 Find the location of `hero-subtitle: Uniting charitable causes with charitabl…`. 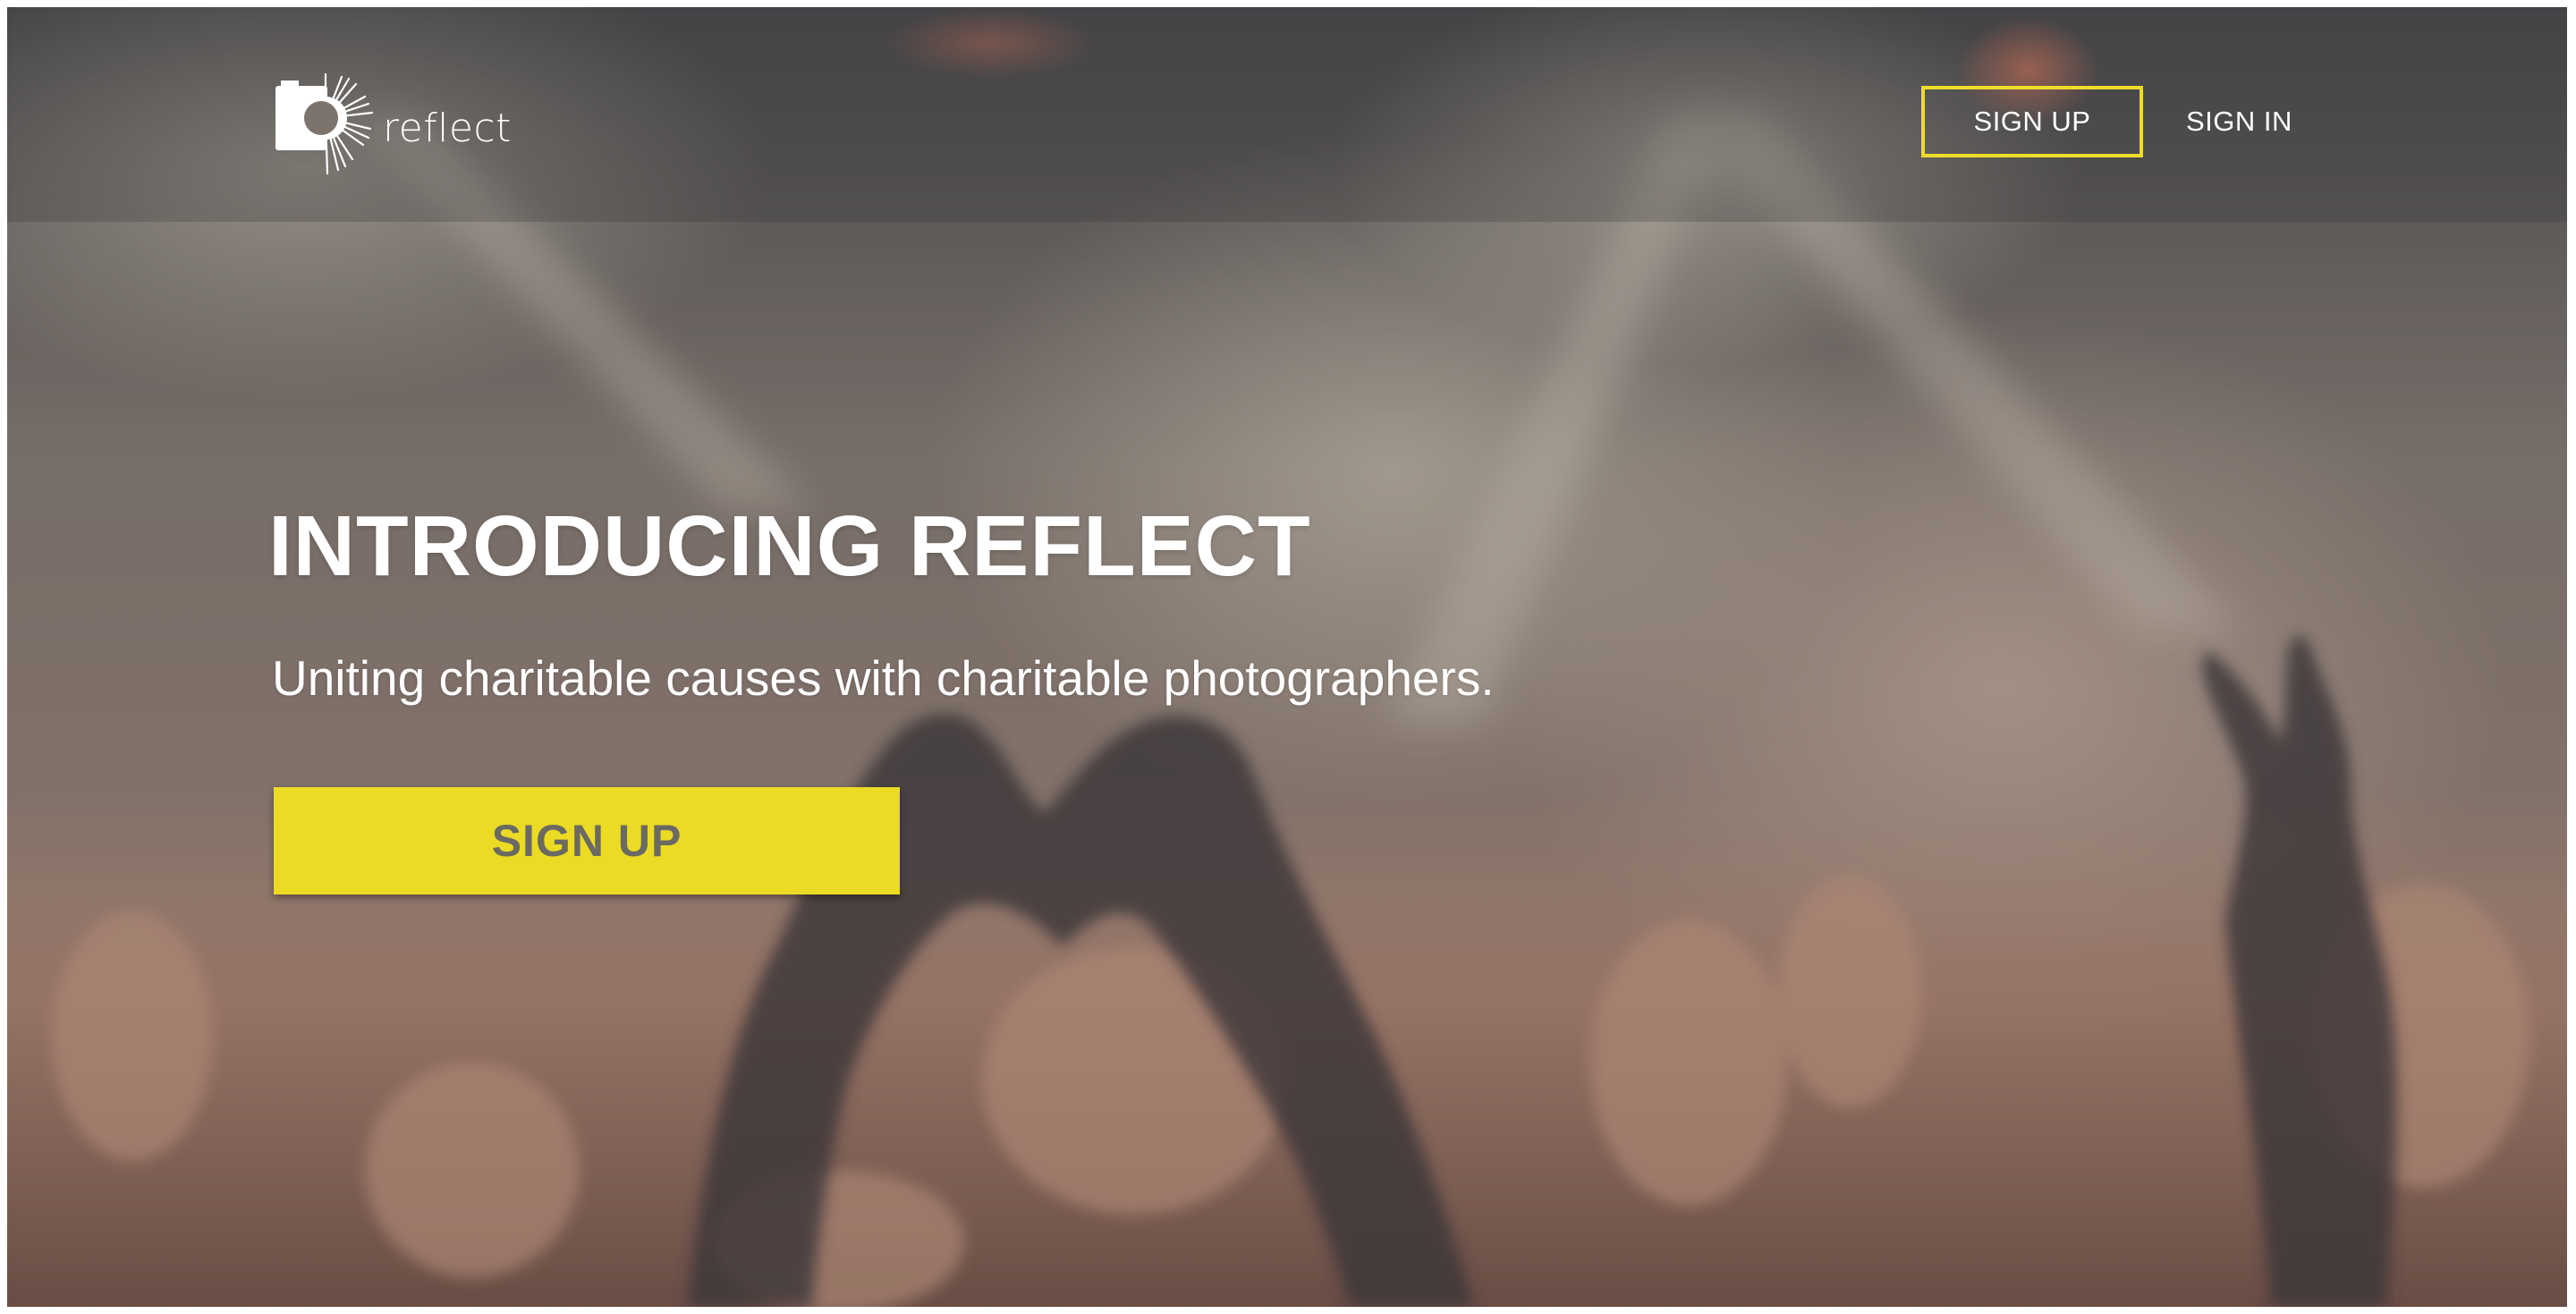

hero-subtitle: Uniting charitable causes with charitabl… is located at coordinates (883, 678).